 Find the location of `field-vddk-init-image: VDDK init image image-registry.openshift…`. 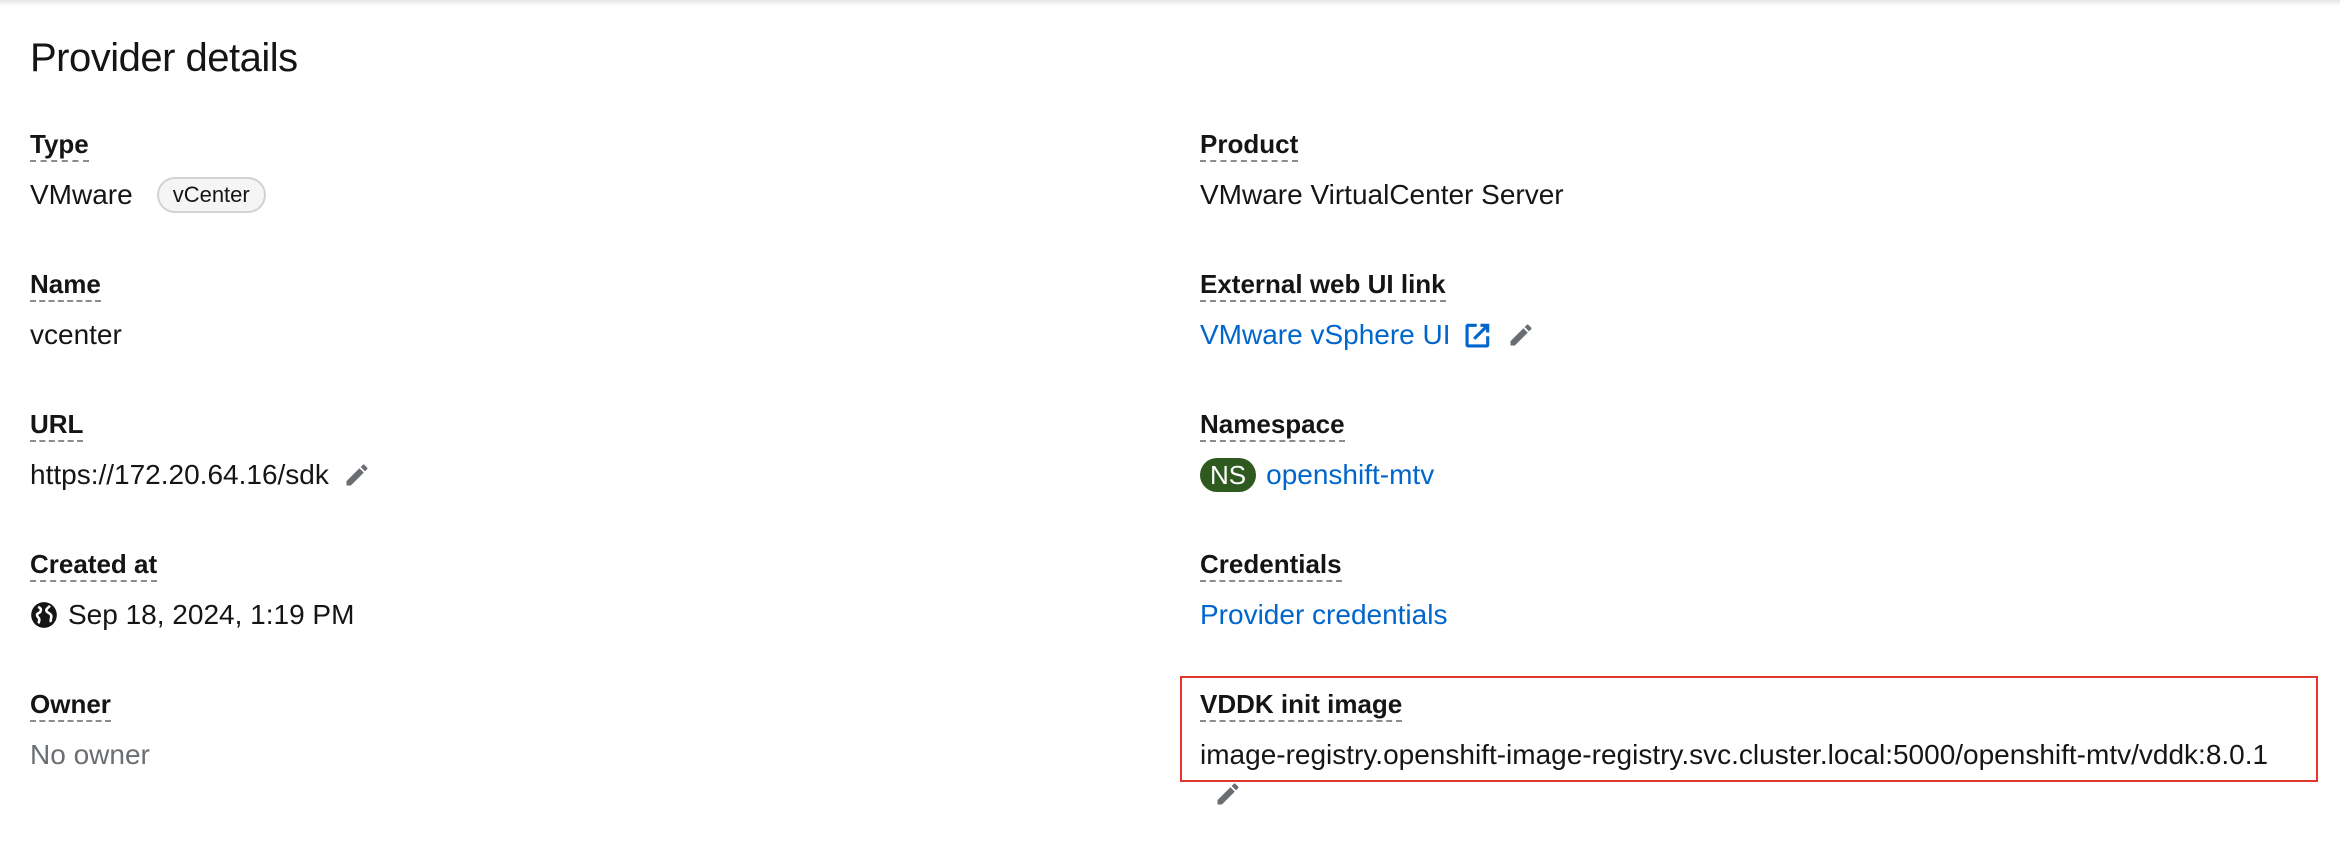

field-vddk-init-image: VDDK init image image-registry.openshift… is located at coordinates (1734, 750).